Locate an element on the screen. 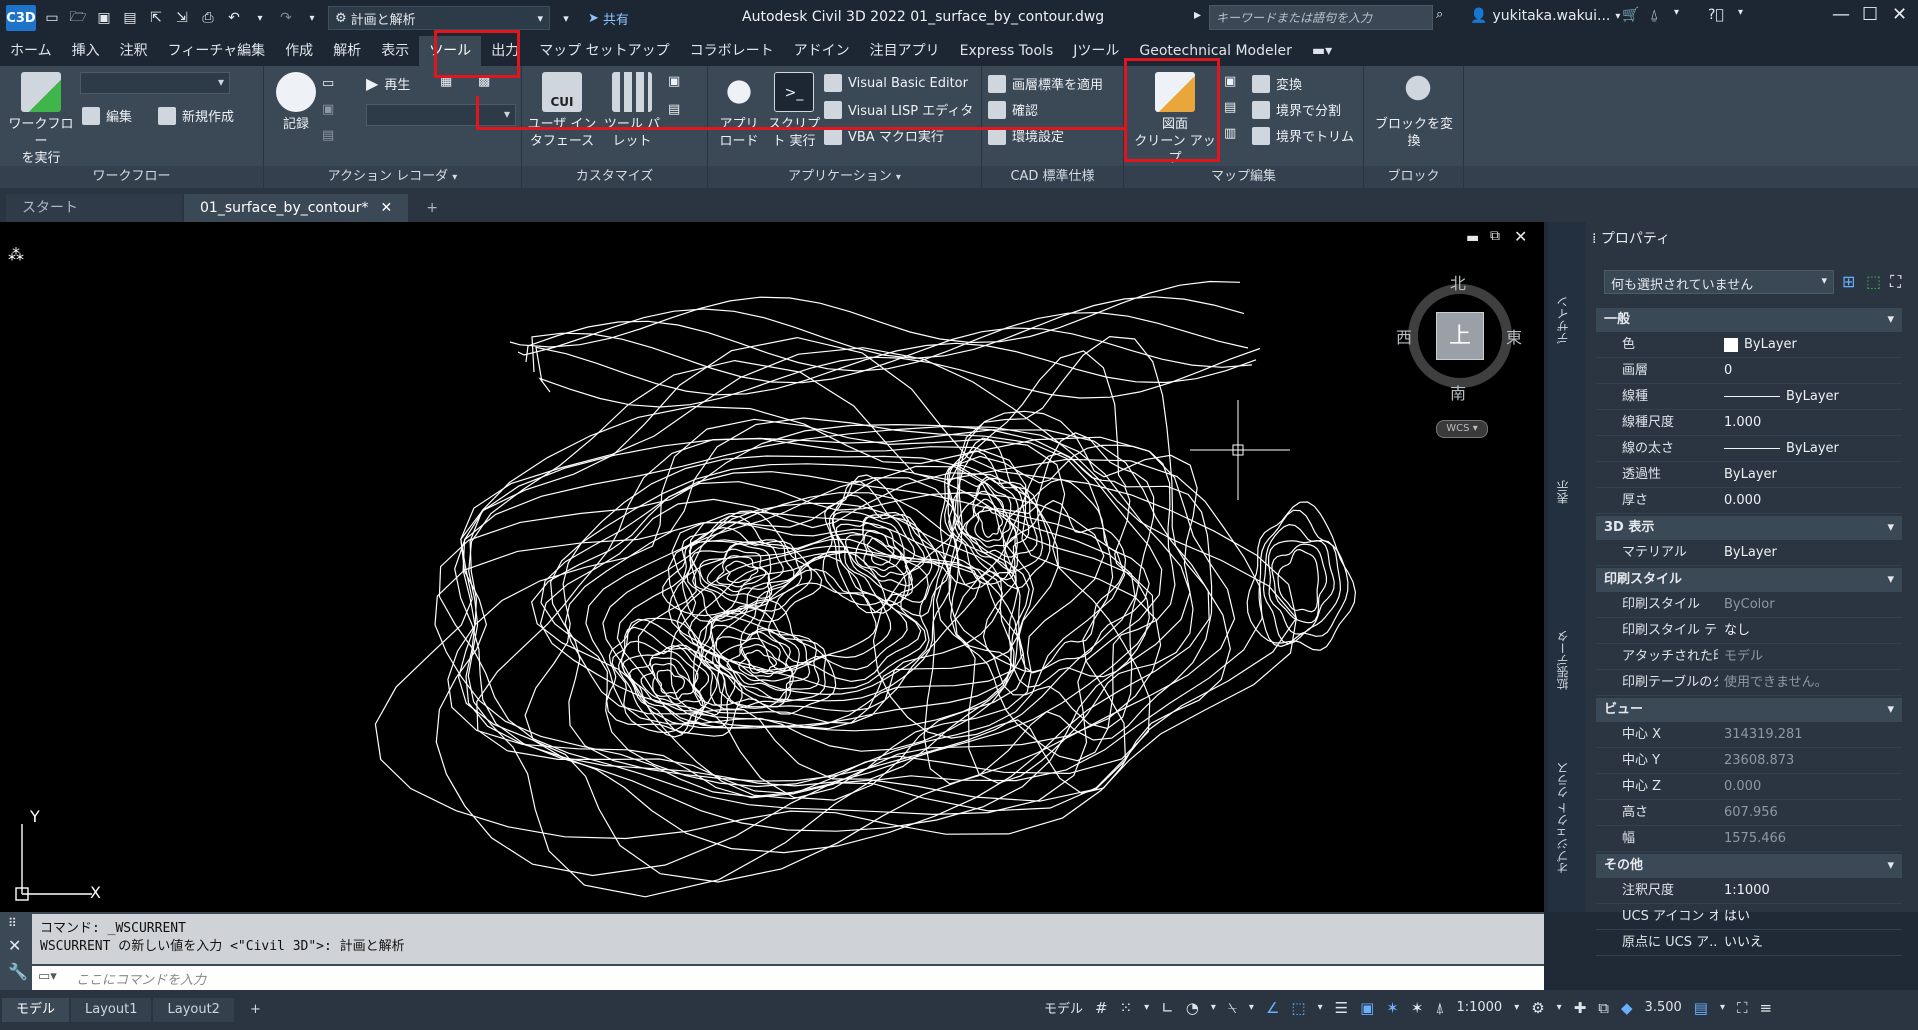 The height and width of the screenshot is (1030, 1918). property-row: 色 ByLayer is located at coordinates (1749, 345).